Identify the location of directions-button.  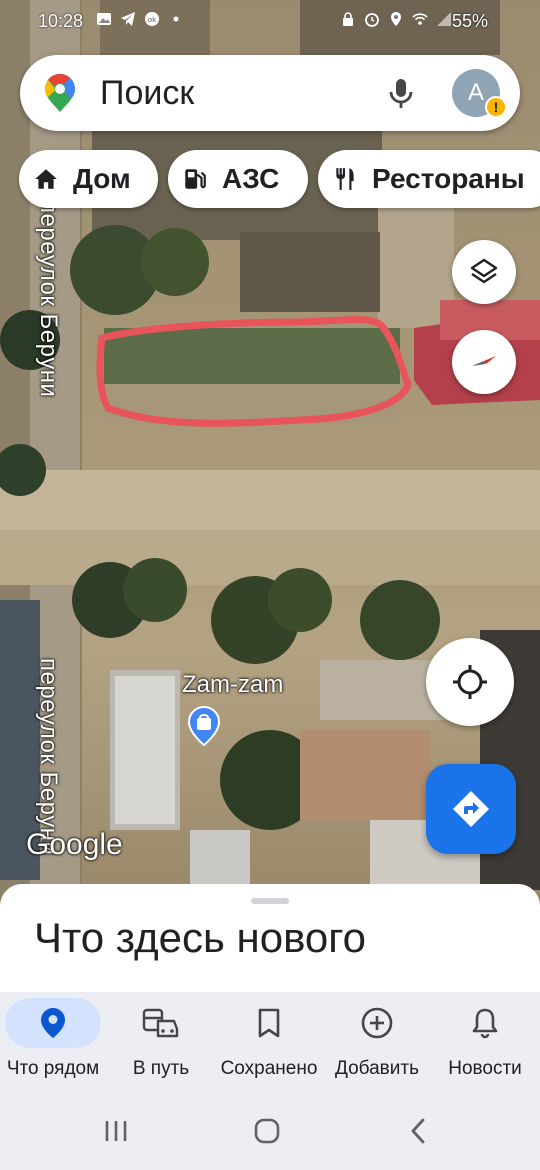
(471, 809).